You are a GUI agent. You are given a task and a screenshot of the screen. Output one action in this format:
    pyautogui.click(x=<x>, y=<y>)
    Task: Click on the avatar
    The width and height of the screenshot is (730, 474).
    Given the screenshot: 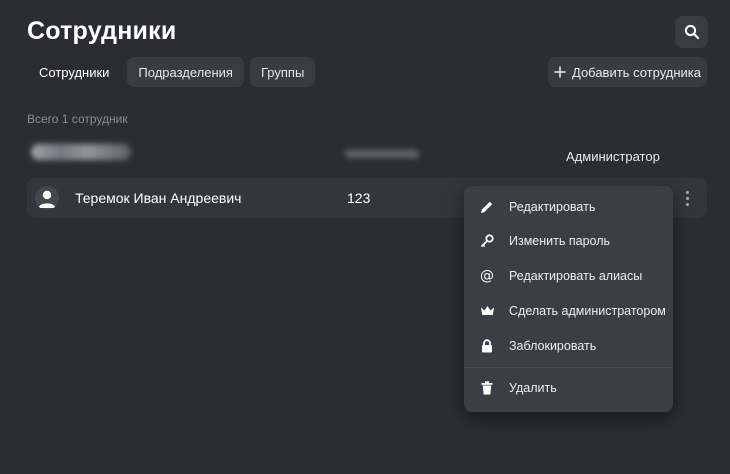 What is the action you would take?
    pyautogui.click(x=47, y=198)
    